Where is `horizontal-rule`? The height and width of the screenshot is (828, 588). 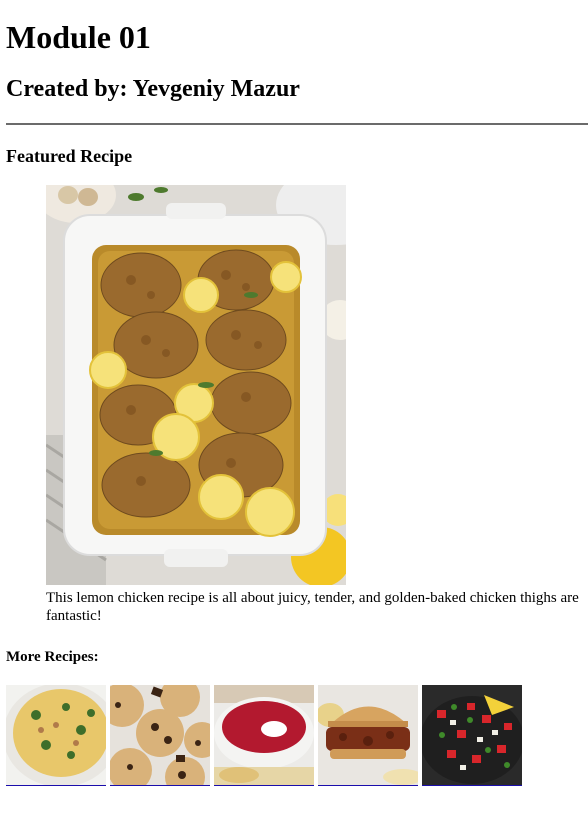 horizontal-rule is located at coordinates (297, 124).